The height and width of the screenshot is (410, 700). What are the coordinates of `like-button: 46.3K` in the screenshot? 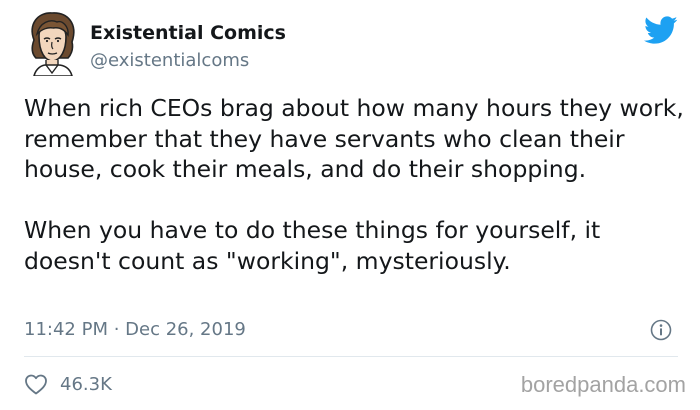 It's located at (68, 384).